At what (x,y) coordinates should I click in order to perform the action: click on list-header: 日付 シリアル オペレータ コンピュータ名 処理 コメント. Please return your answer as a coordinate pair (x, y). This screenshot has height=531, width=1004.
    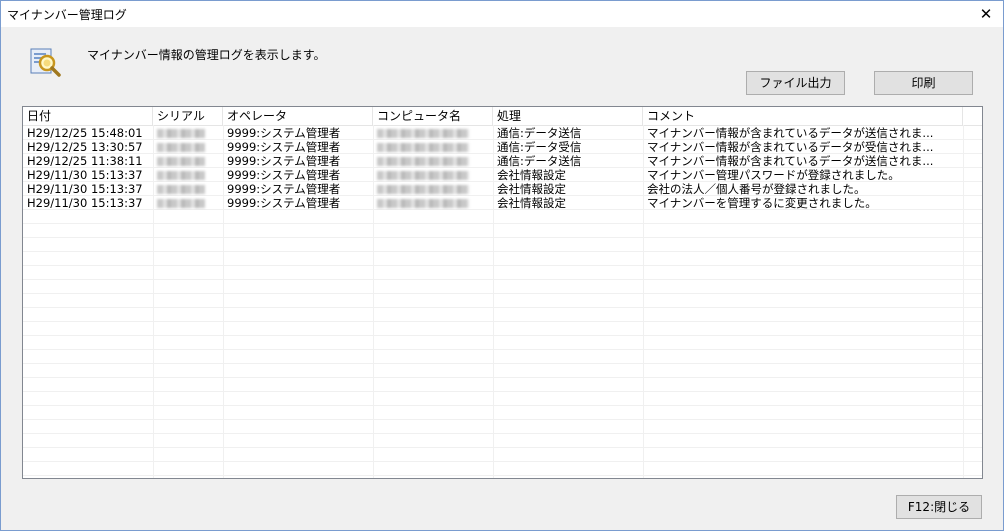
    Looking at the image, I should click on (502, 116).